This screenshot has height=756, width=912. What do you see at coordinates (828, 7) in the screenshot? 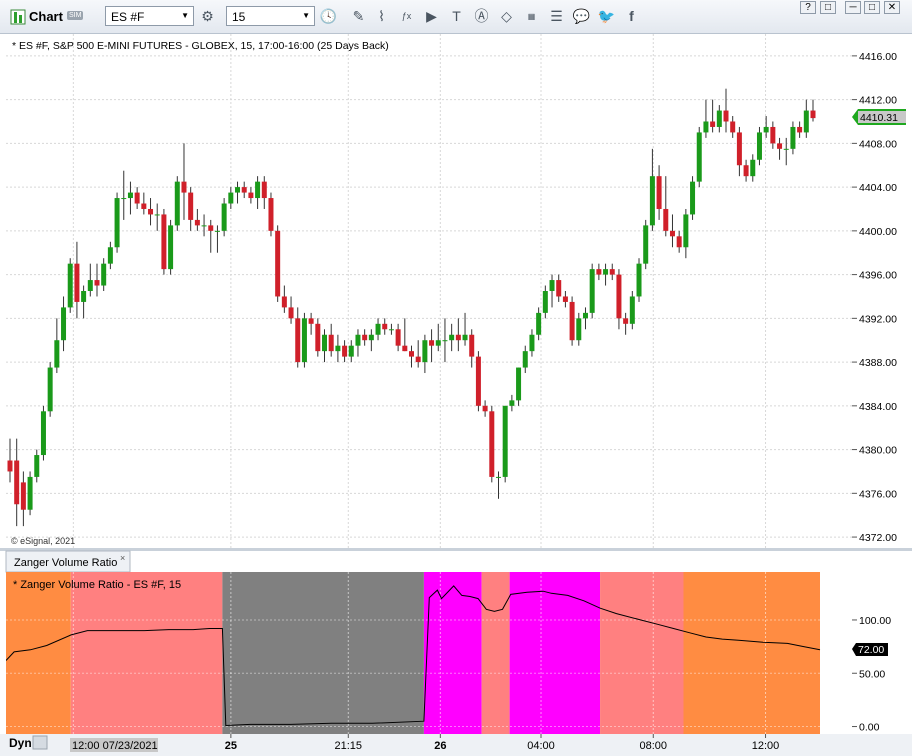
I see `restore-button: □` at bounding box center [828, 7].